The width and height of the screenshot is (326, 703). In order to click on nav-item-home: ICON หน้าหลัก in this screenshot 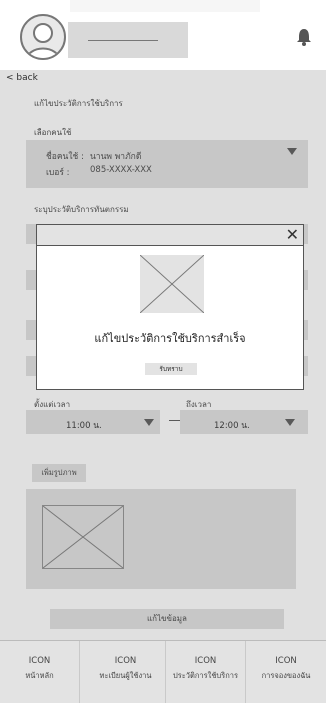, I will do `click(40, 672)`.